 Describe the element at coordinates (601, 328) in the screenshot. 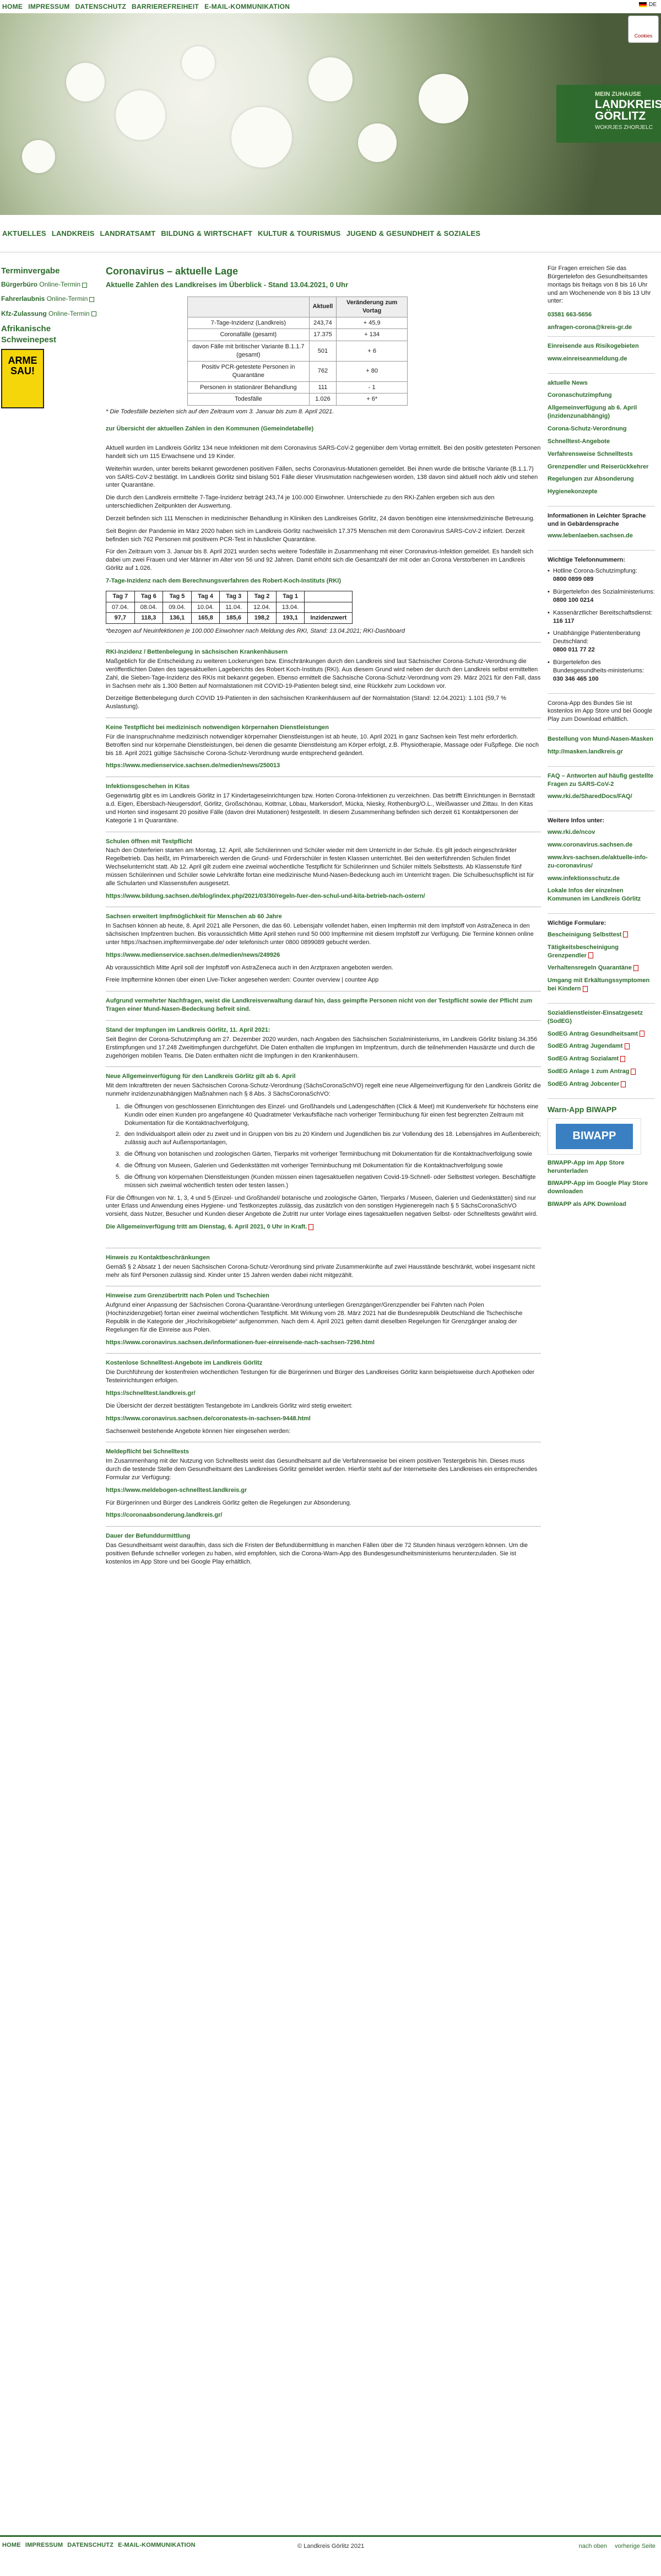

I see `hotline-mail: anfragen-corona@kreis-gr.de` at that location.